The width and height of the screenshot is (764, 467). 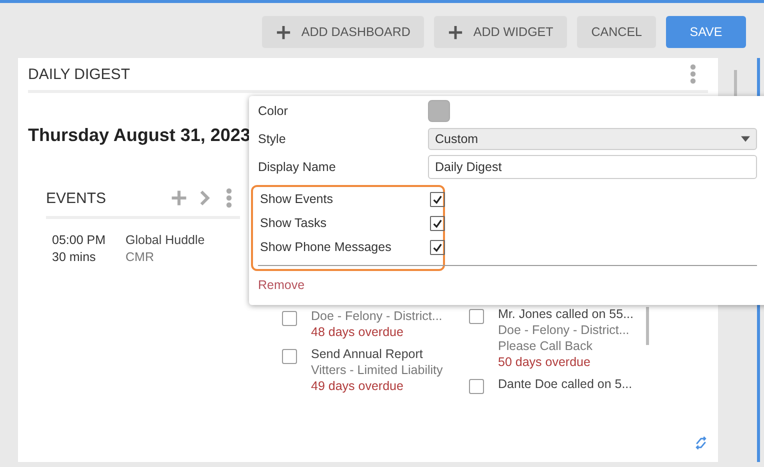 I want to click on checkbox-label: Show Tasks, so click(x=294, y=223).